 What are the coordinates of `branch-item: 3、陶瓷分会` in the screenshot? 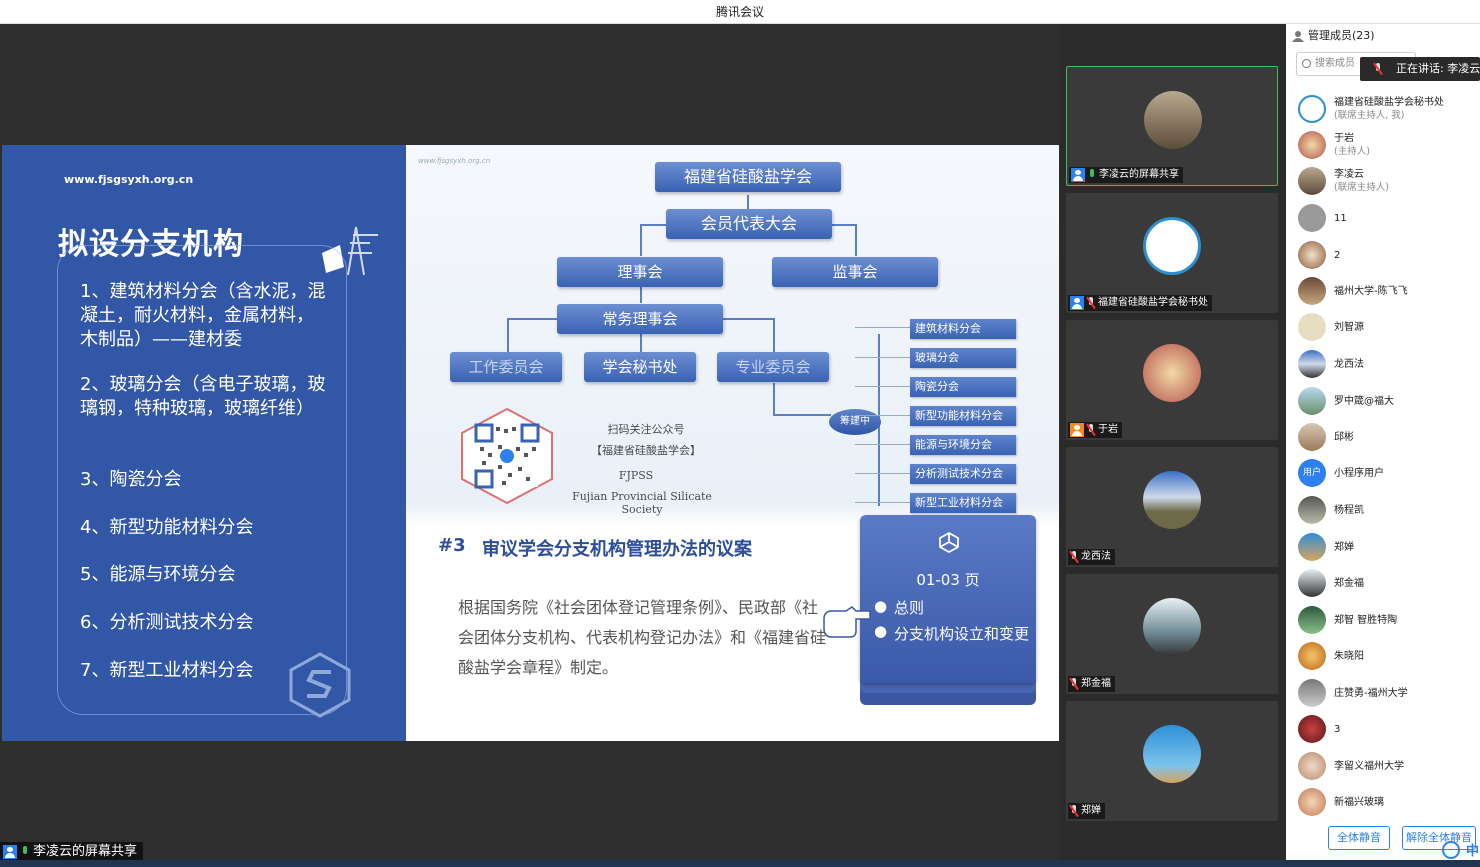 It's located at (131, 479).